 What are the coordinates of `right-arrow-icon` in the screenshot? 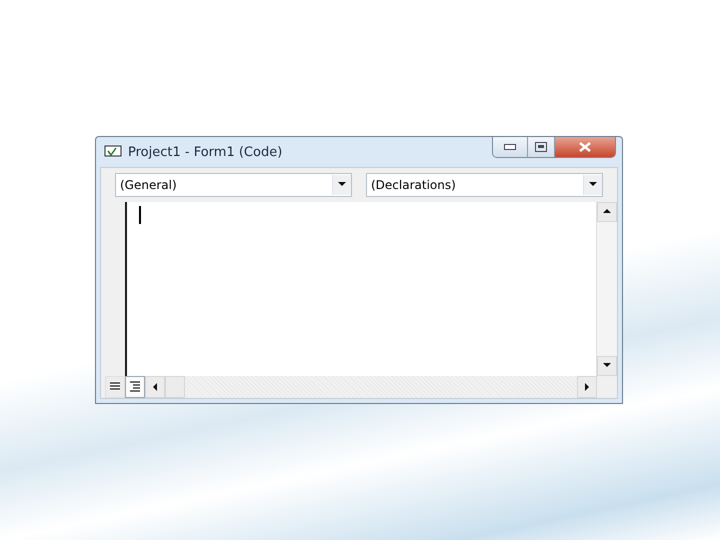 It's located at (587, 387).